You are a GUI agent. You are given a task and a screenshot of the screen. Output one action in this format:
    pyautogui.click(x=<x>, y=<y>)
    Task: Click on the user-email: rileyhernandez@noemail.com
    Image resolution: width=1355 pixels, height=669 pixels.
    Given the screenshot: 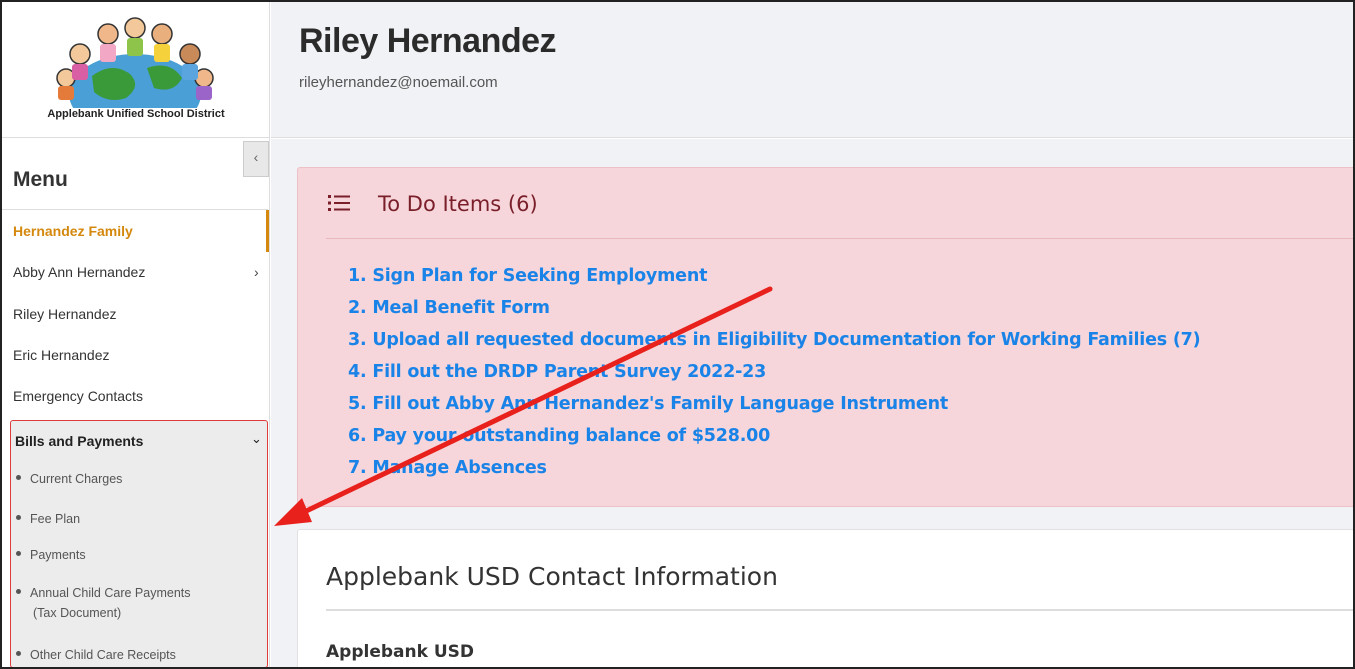 What is the action you would take?
    pyautogui.click(x=398, y=82)
    